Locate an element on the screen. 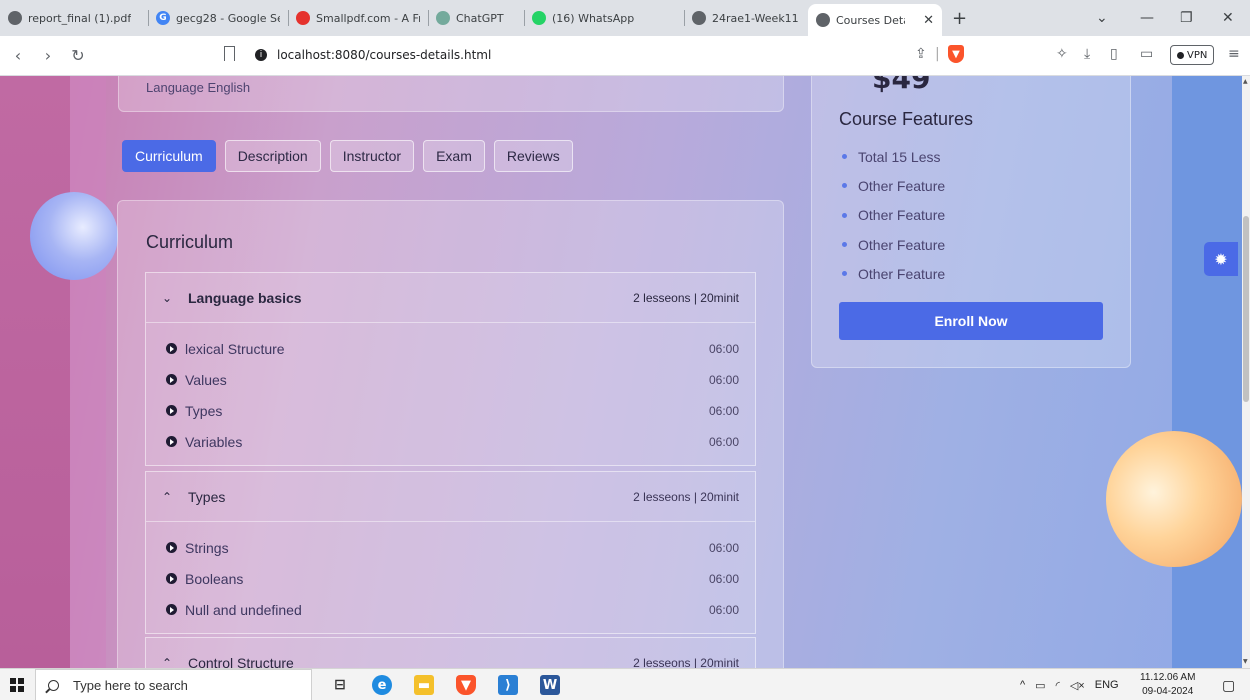 The height and width of the screenshot is (700, 1250). lesson-item: Null and undefined 06:00 is located at coordinates (452, 609).